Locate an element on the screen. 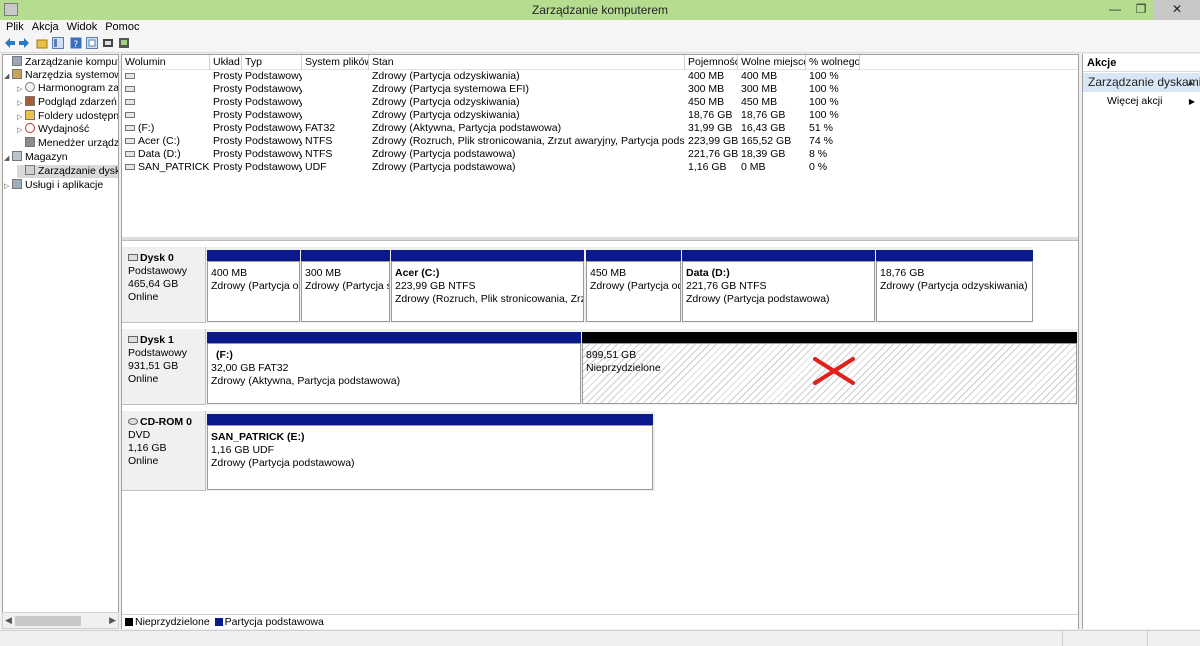  window-controls: — ❐ ✕ is located at coordinates (1151, 10).